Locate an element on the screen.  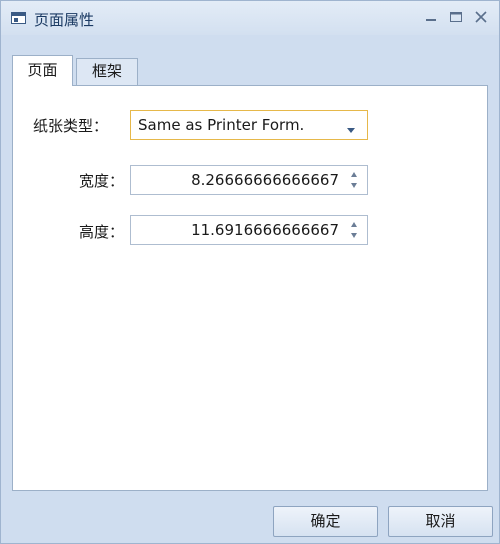
width-stepper-icon is located at coordinates (354, 180).